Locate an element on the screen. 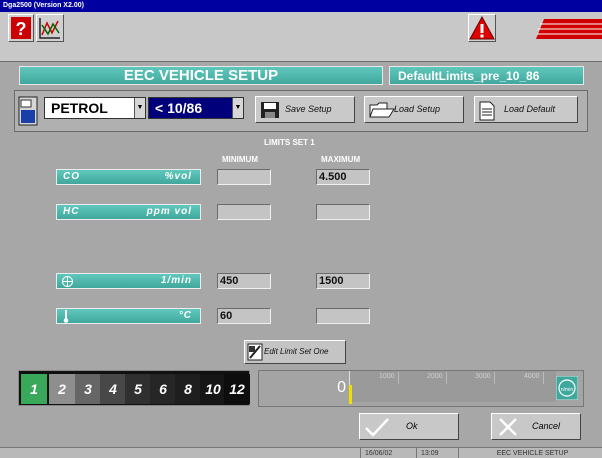 Image resolution: width=602 pixels, height=458 pixels. hc-label: HC ppm vol is located at coordinates (128, 212).